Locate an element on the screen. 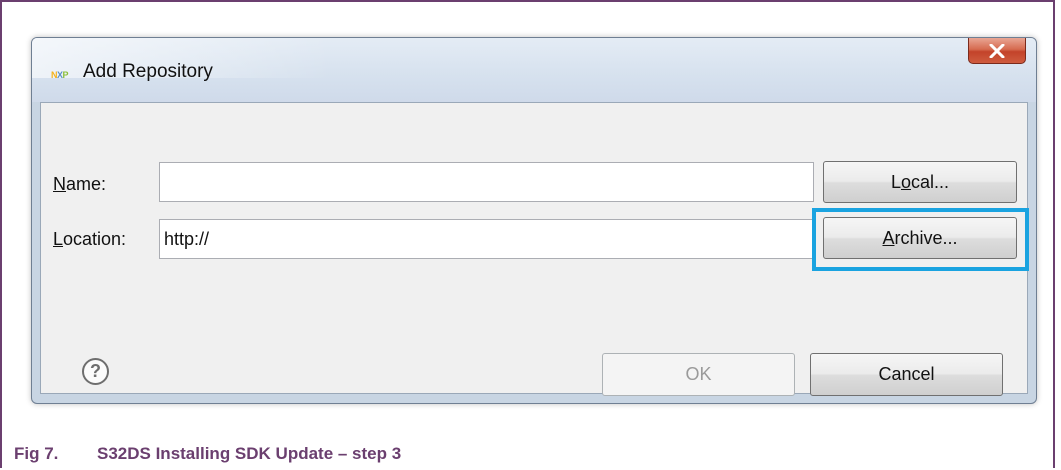 Image resolution: width=1061 pixels, height=470 pixels. name-label: Name: is located at coordinates (80, 184).